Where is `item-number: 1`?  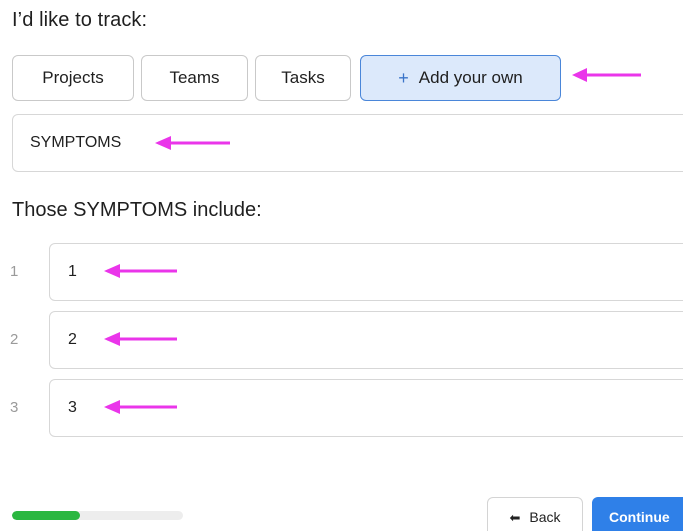
item-number: 1 is located at coordinates (14, 271).